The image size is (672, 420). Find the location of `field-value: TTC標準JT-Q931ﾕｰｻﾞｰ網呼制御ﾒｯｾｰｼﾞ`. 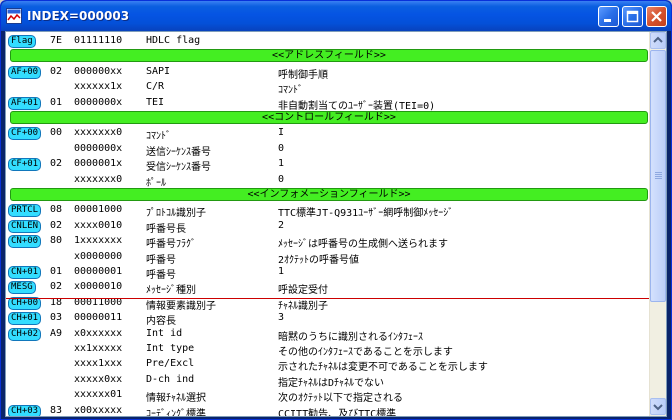

field-value: TTC標準JT-Q931ﾕｰｻﾞｰ網呼制御ﾒｯｾｰｼﾞ is located at coordinates (366, 213).